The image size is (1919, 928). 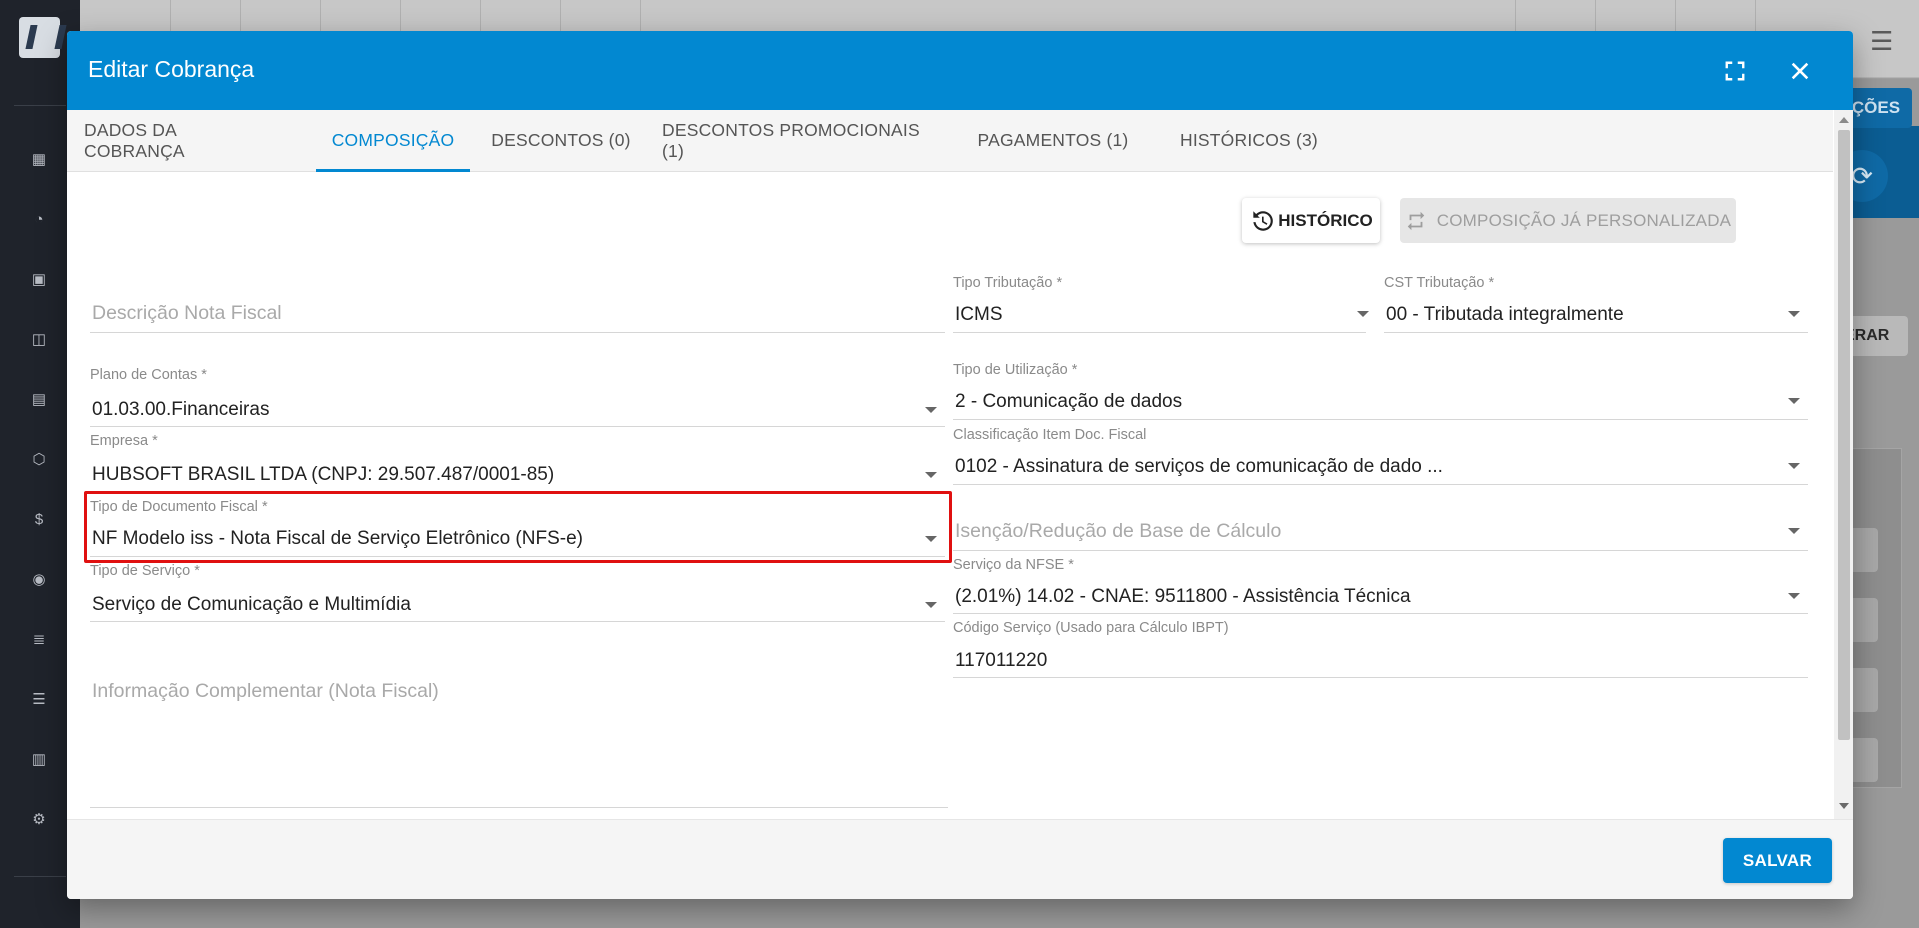 I want to click on contacts-icon: ▣, so click(x=39, y=279).